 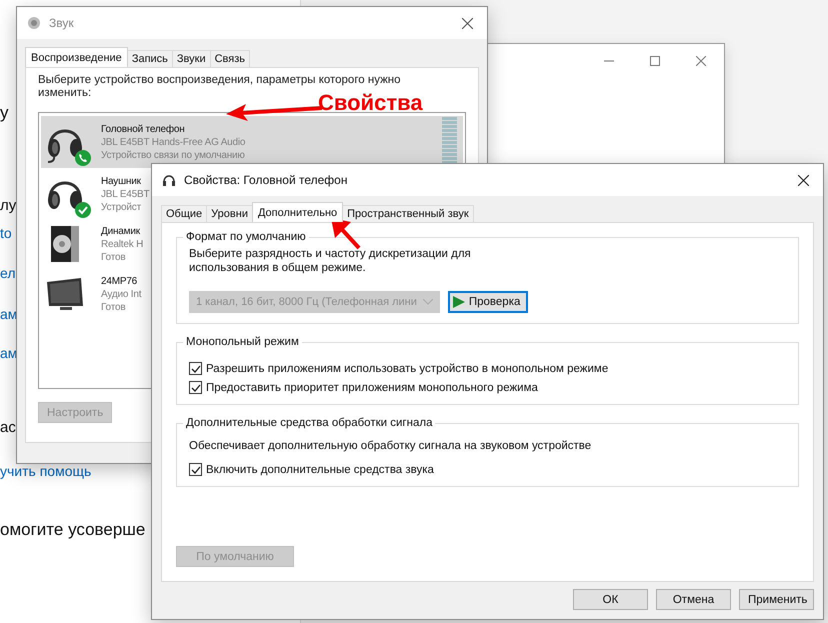 What do you see at coordinates (173, 142) in the screenshot?
I see `device-description: JBL E45BT Hands-Free AG Audio` at bounding box center [173, 142].